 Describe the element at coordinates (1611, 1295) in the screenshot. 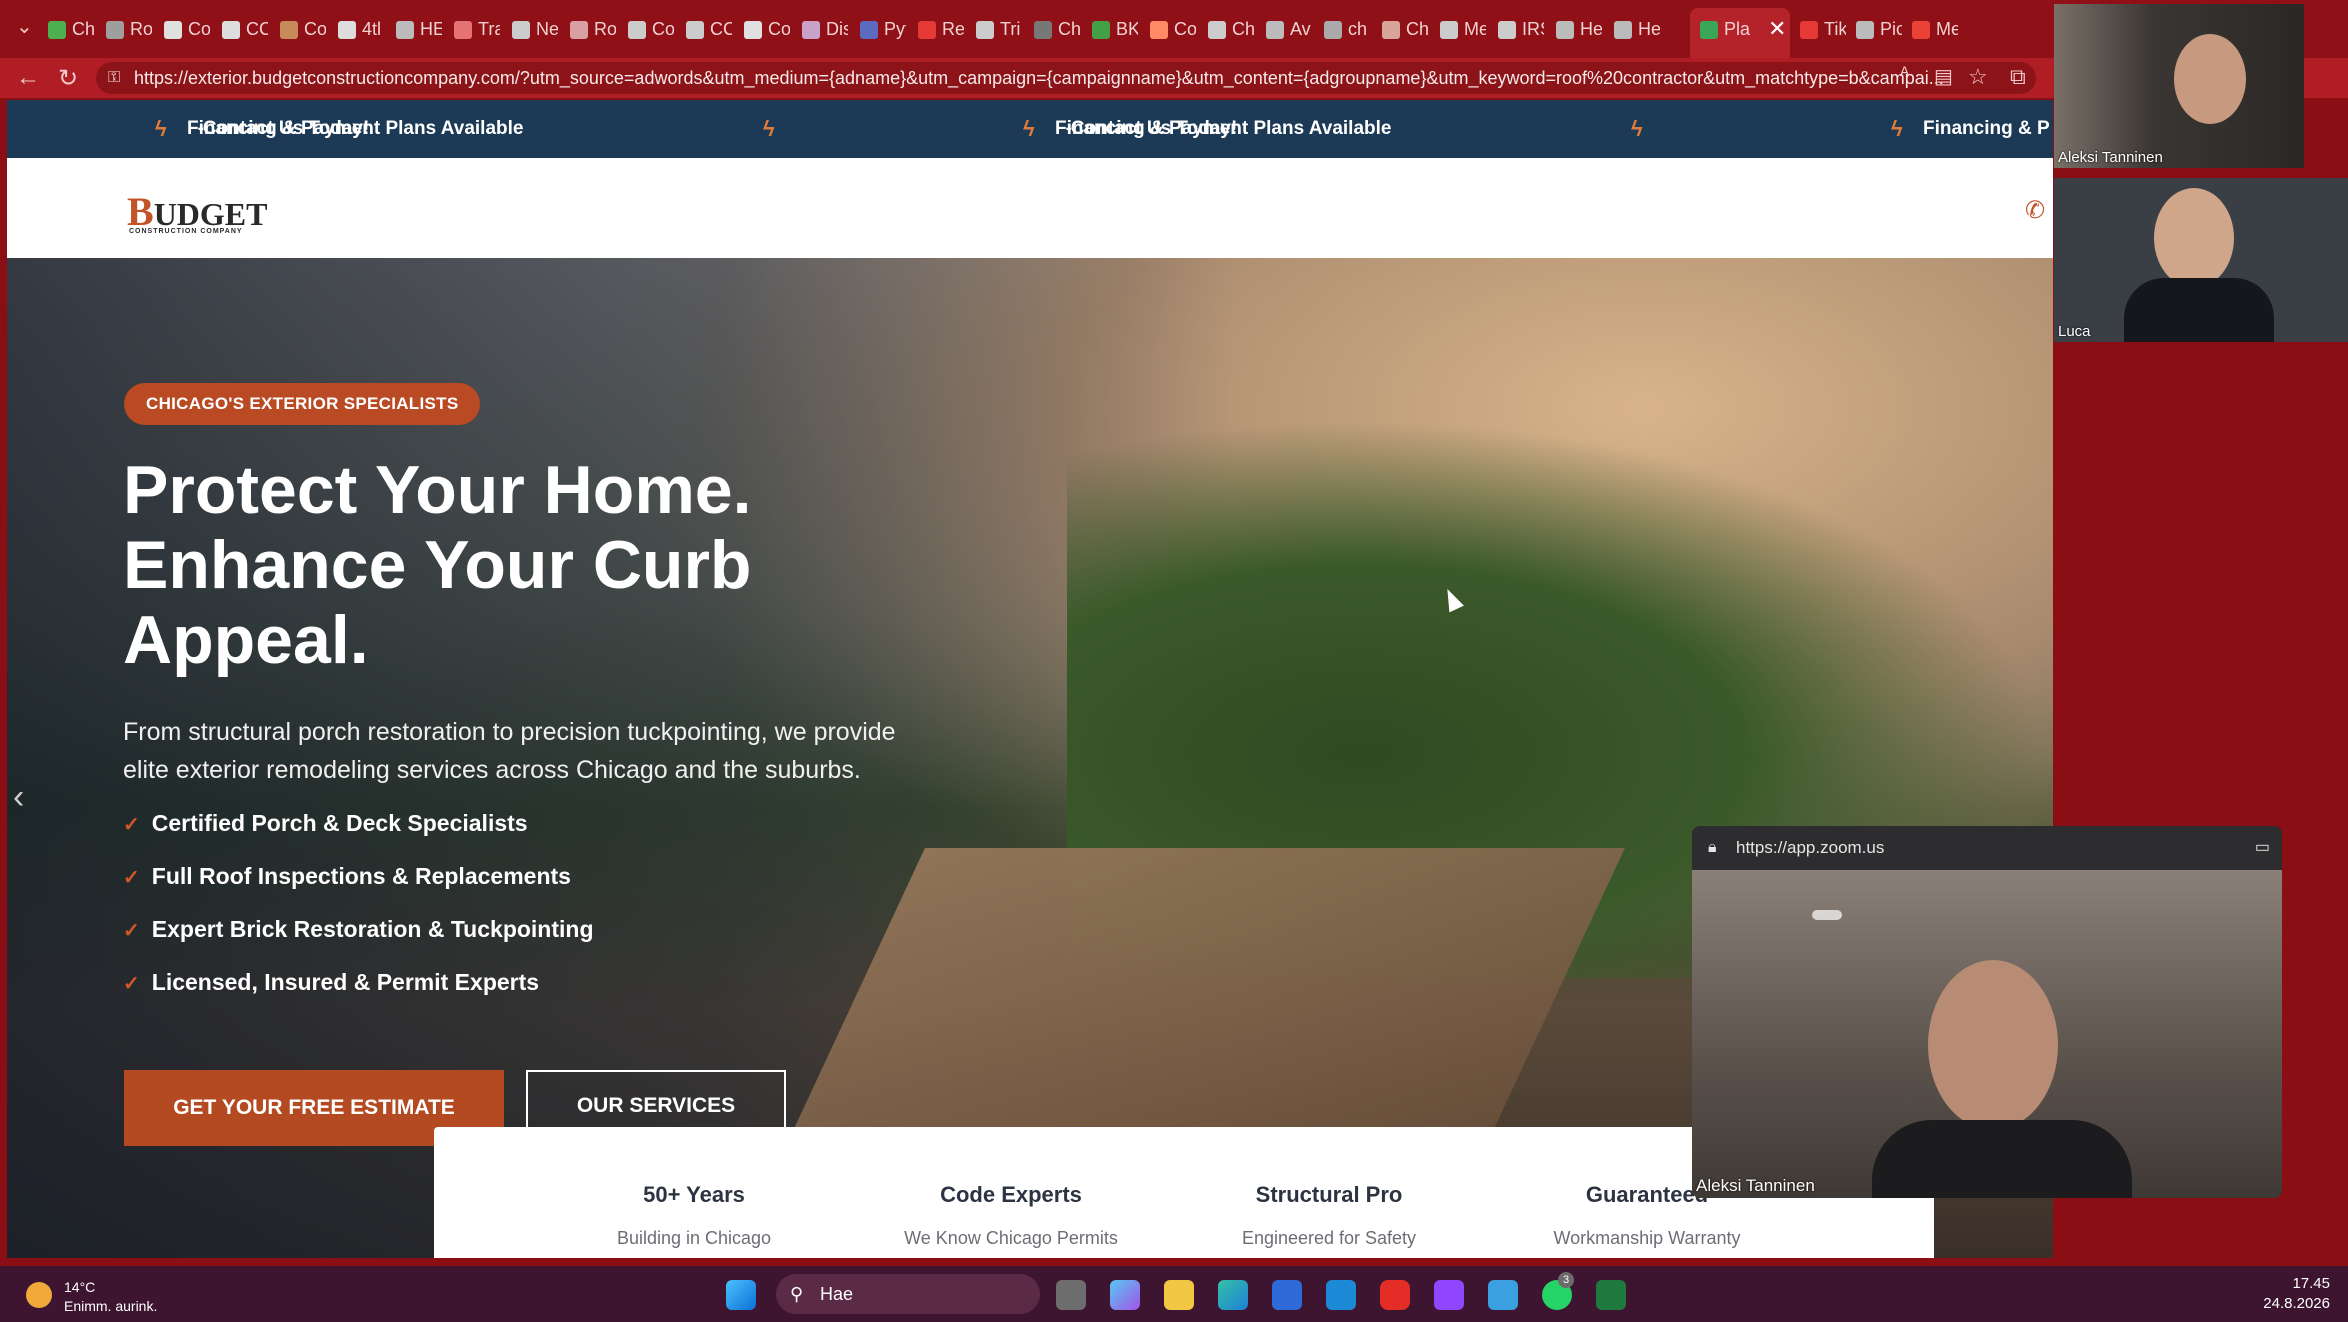

I see `excel-icon` at that location.